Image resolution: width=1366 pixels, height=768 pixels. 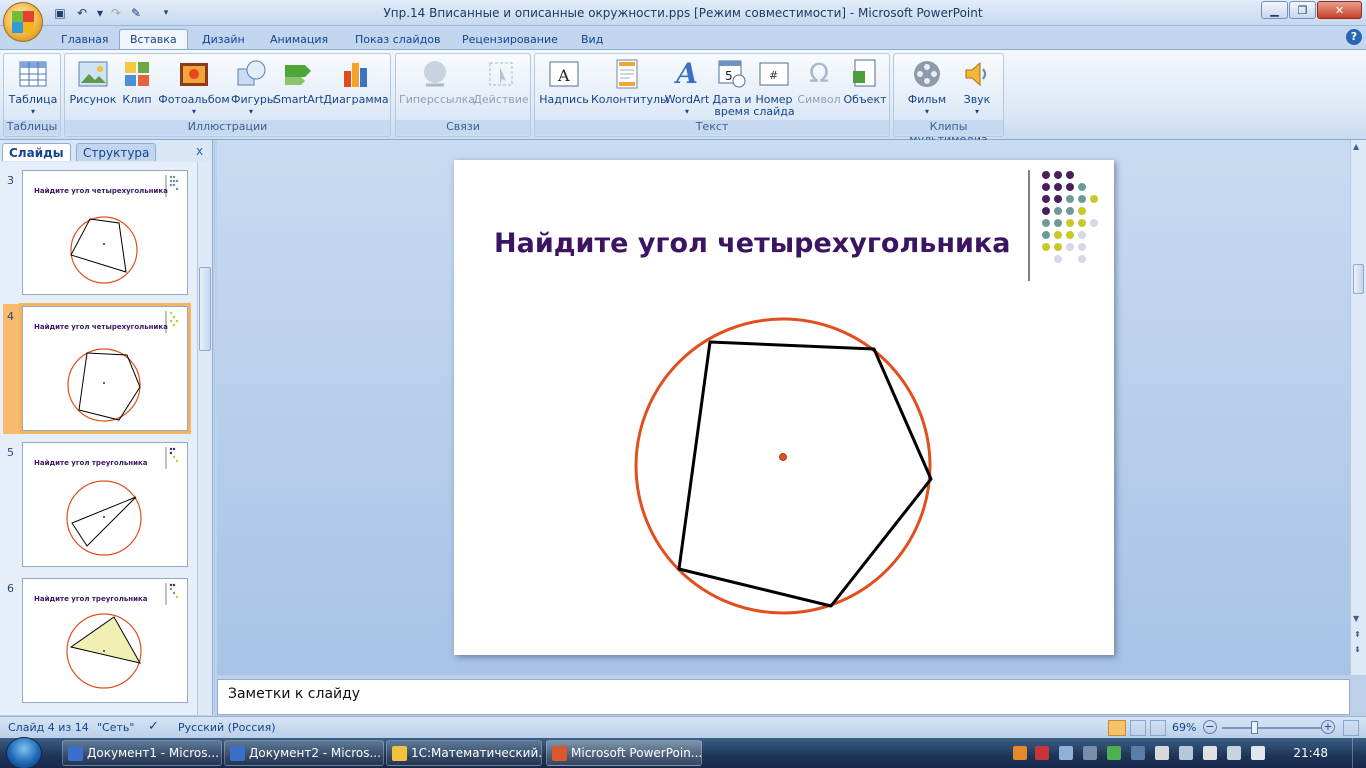 What do you see at coordinates (153, 726) in the screenshot?
I see `spellcheck-icon: ✓` at bounding box center [153, 726].